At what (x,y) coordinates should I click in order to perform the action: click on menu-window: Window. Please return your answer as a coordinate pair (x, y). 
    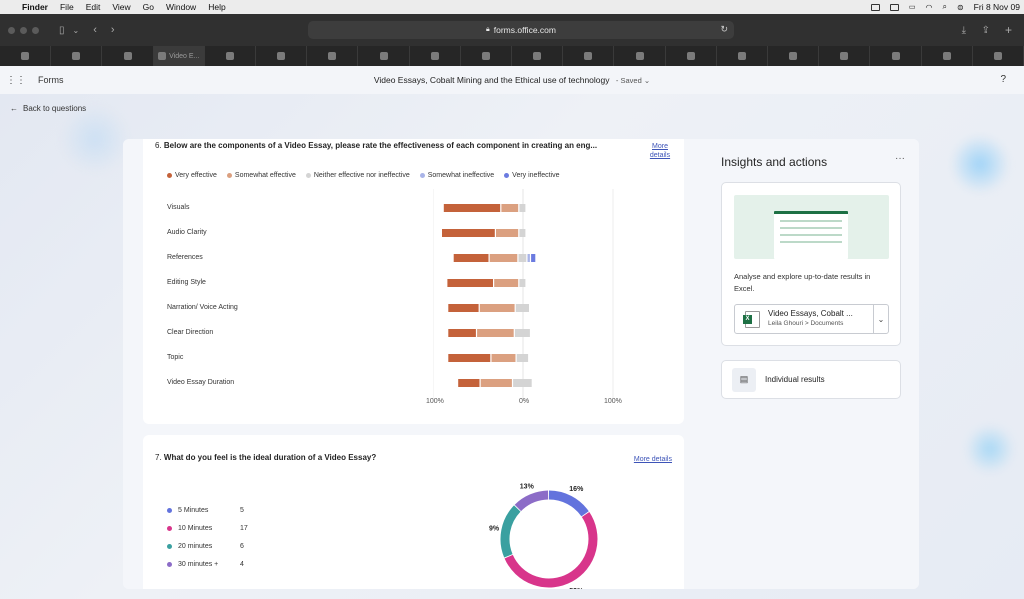
    Looking at the image, I should click on (181, 7).